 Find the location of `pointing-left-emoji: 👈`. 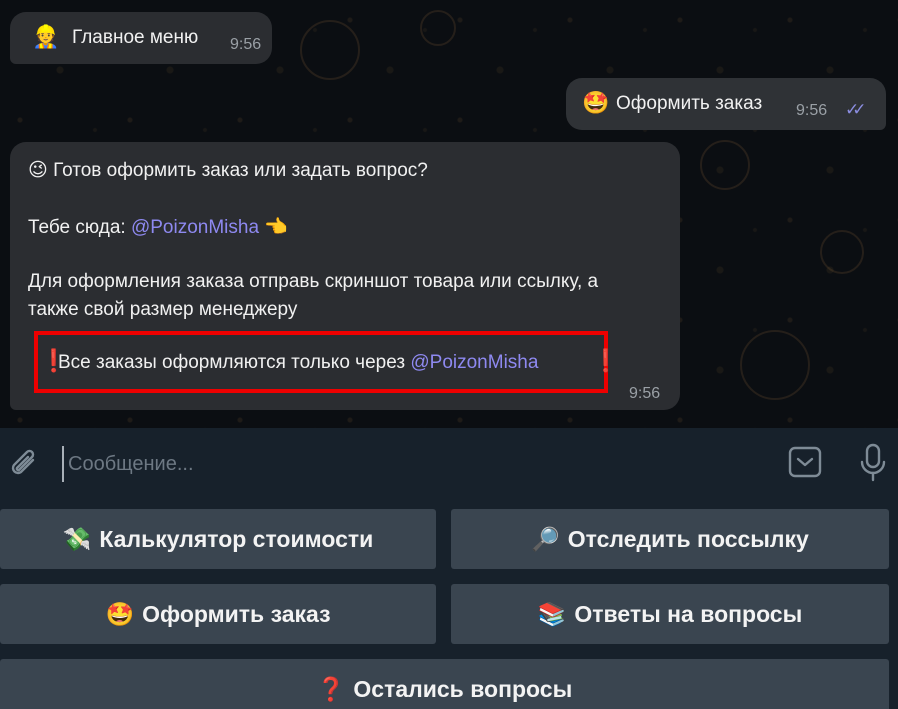

pointing-left-emoji: 👈 is located at coordinates (273, 227).